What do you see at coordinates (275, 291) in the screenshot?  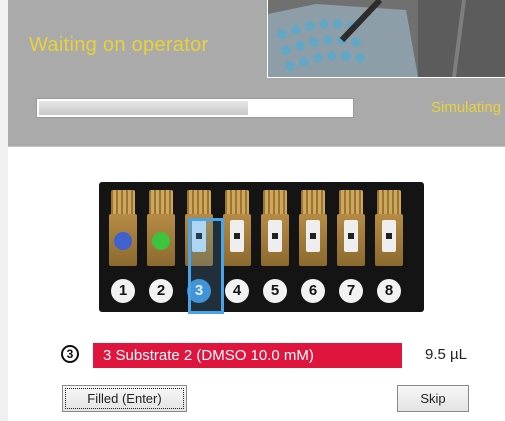 I see `well-number-5: 5` at bounding box center [275, 291].